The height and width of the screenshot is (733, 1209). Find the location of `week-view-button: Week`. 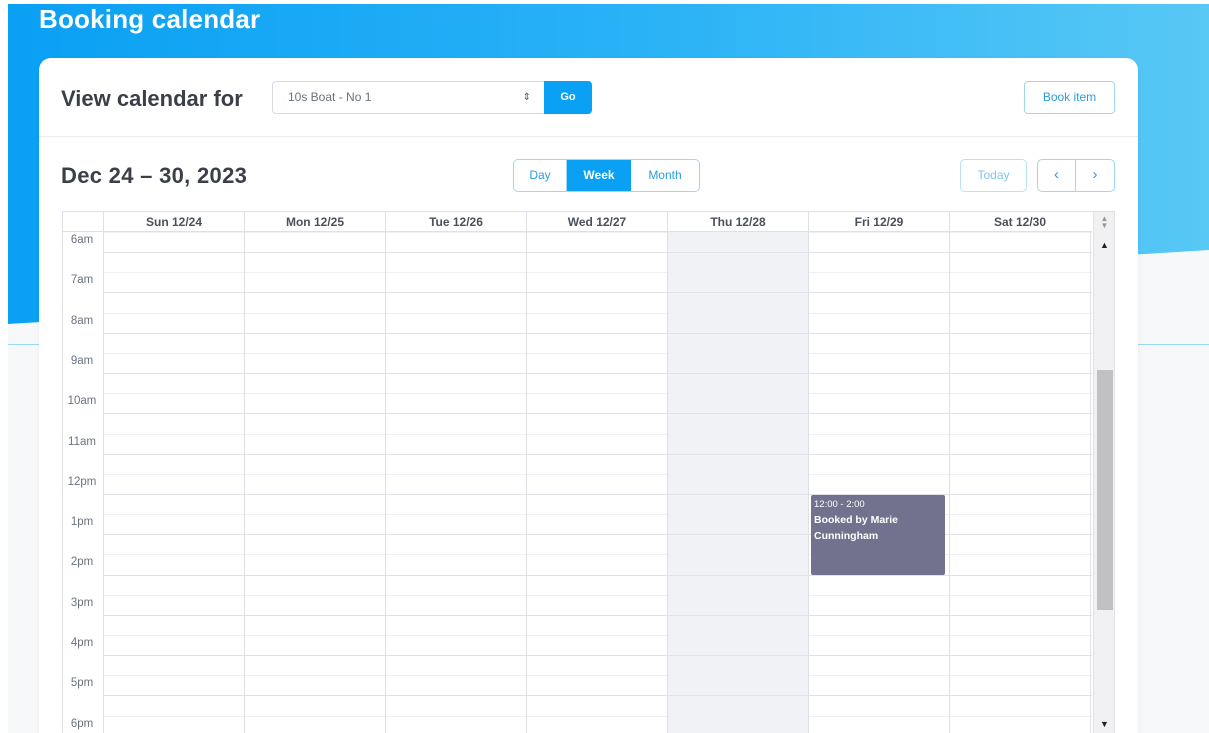

week-view-button: Week is located at coordinates (599, 175).